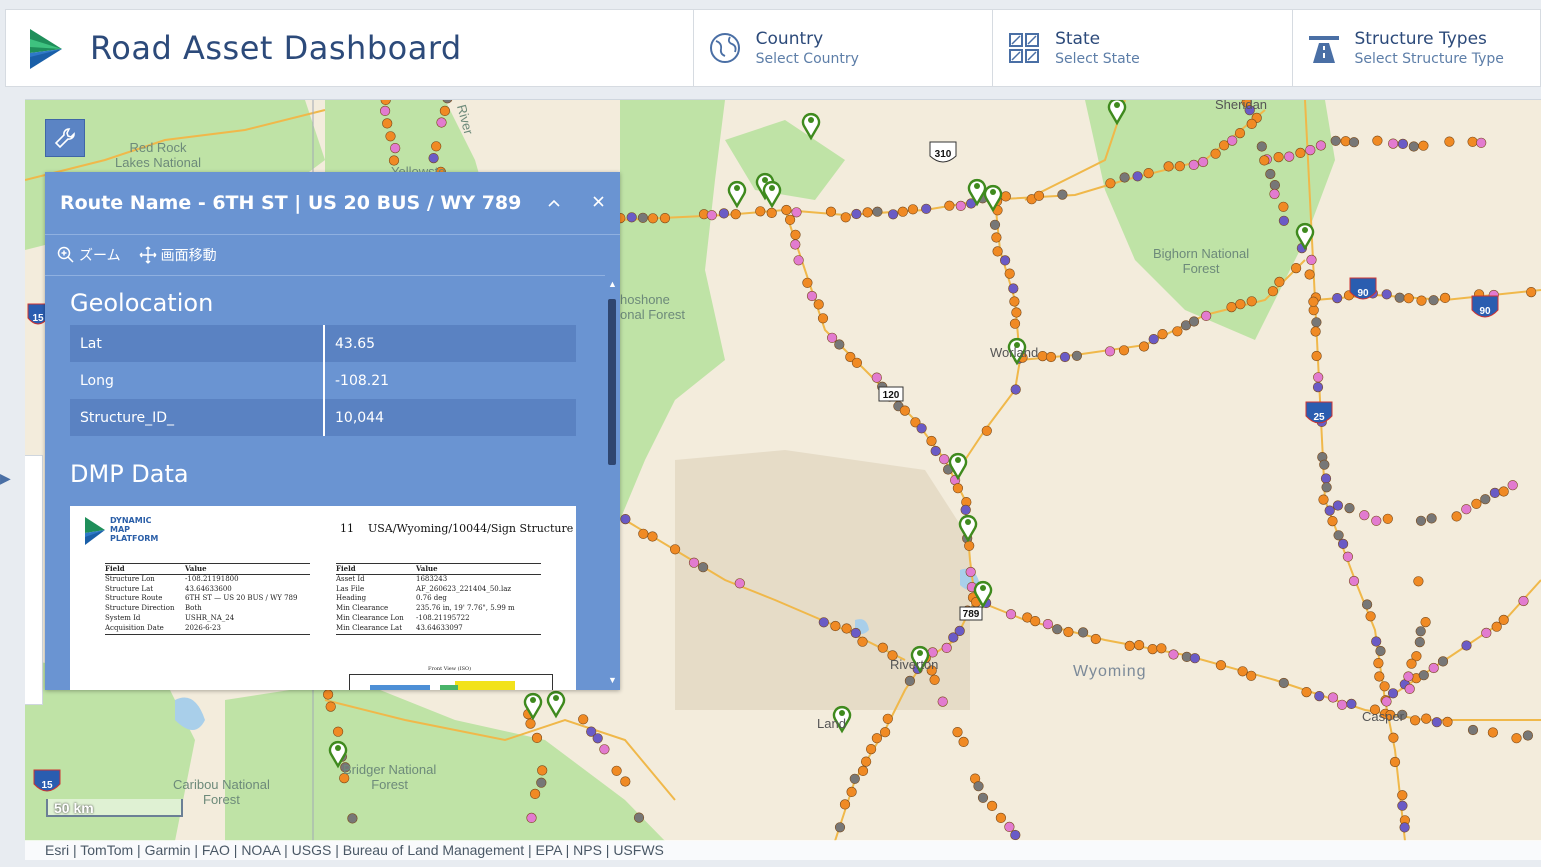 This screenshot has height=867, width=1541. I want to click on country-filter: Country Select Country, so click(844, 48).